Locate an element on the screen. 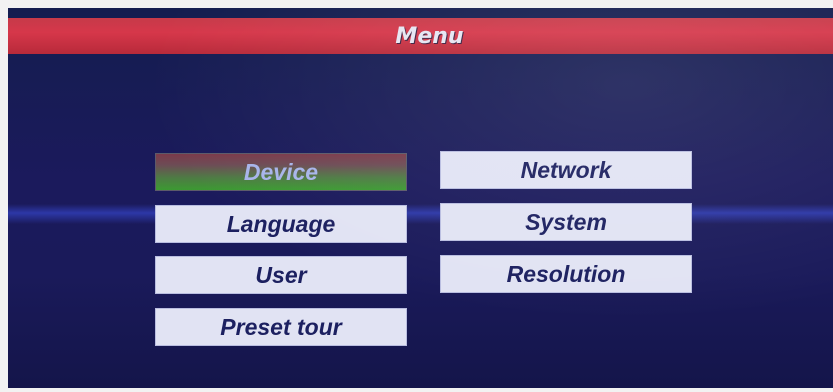 This screenshot has width=833, height=392. preset-tour-button: Preset tour is located at coordinates (281, 327).